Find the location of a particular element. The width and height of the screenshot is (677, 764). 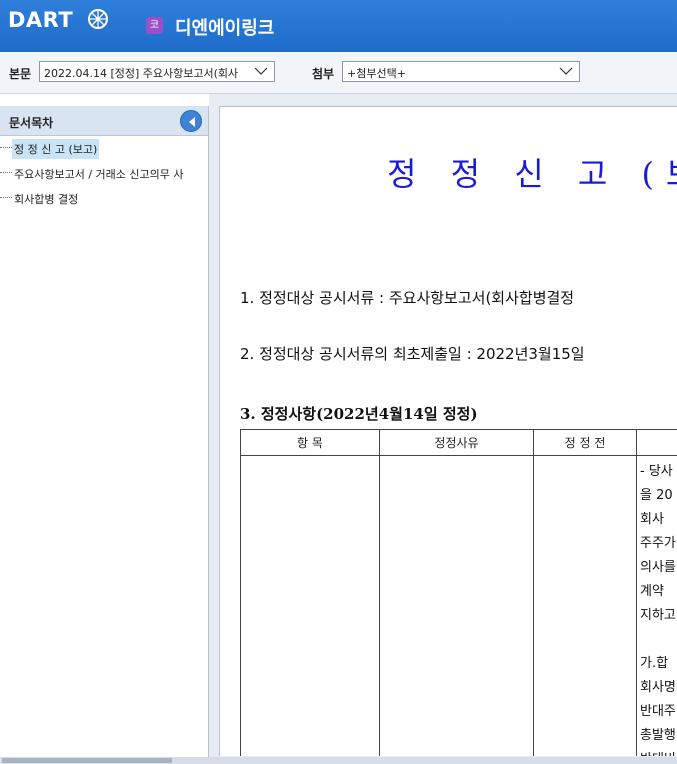

toc-item-correction-report: 정 정 신 고 (보고) is located at coordinates (104, 148).